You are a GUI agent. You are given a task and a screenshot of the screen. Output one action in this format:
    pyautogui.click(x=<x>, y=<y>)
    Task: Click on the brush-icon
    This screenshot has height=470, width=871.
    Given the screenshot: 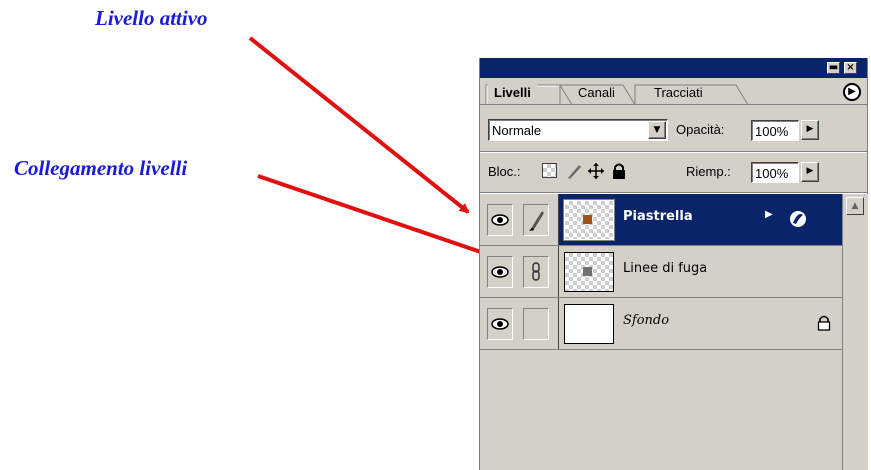 What is the action you would take?
    pyautogui.click(x=536, y=221)
    